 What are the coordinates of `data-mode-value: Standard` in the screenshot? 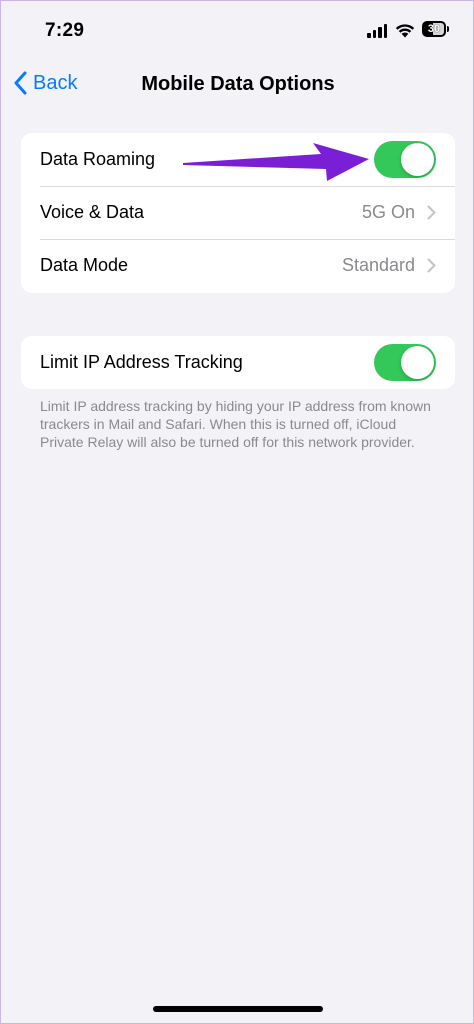 It's located at (378, 265).